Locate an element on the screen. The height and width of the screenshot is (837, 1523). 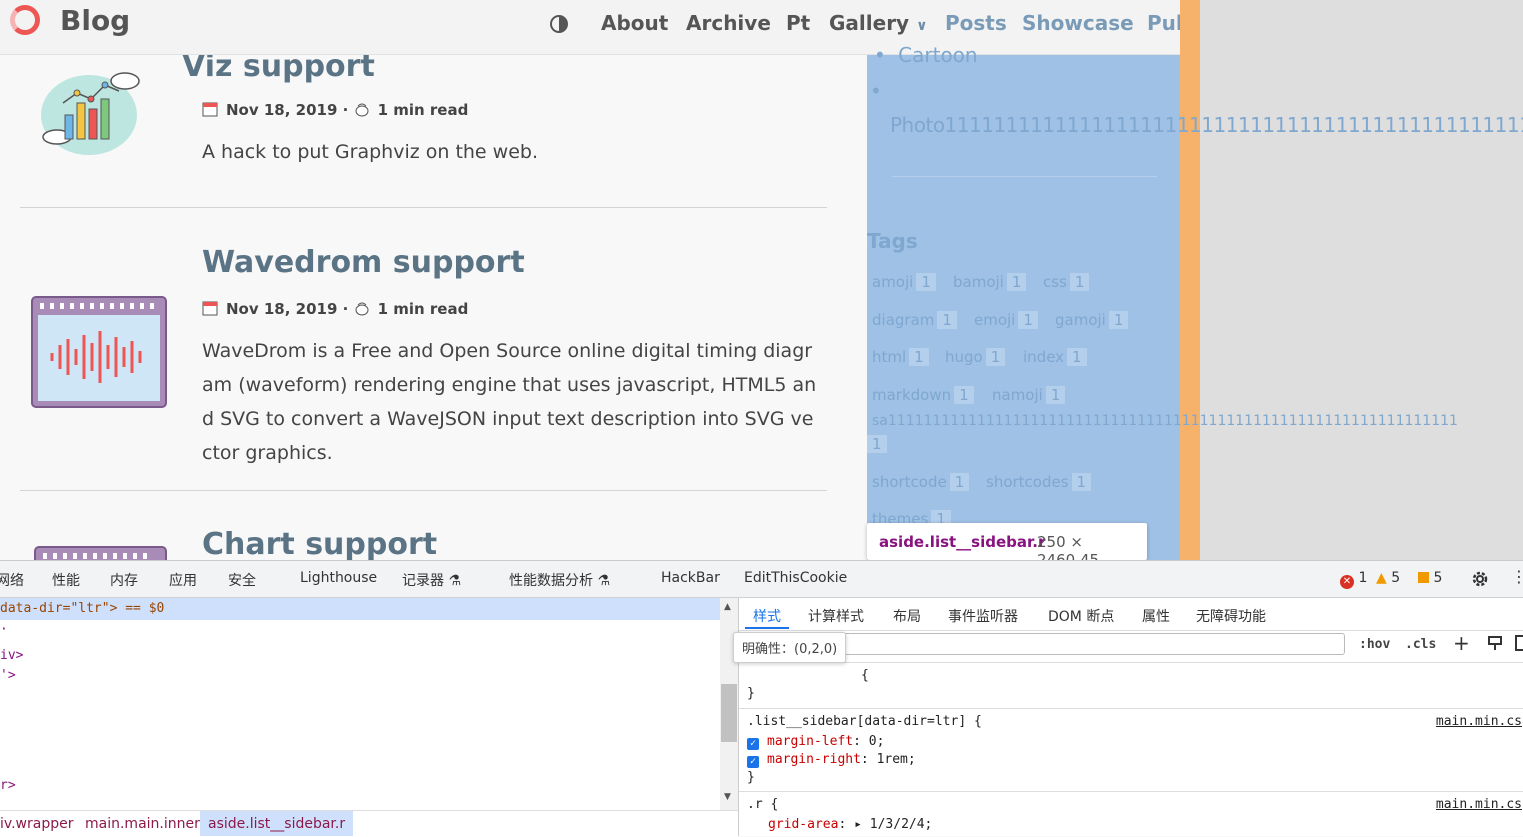
site-brand: Blog is located at coordinates (95, 20).